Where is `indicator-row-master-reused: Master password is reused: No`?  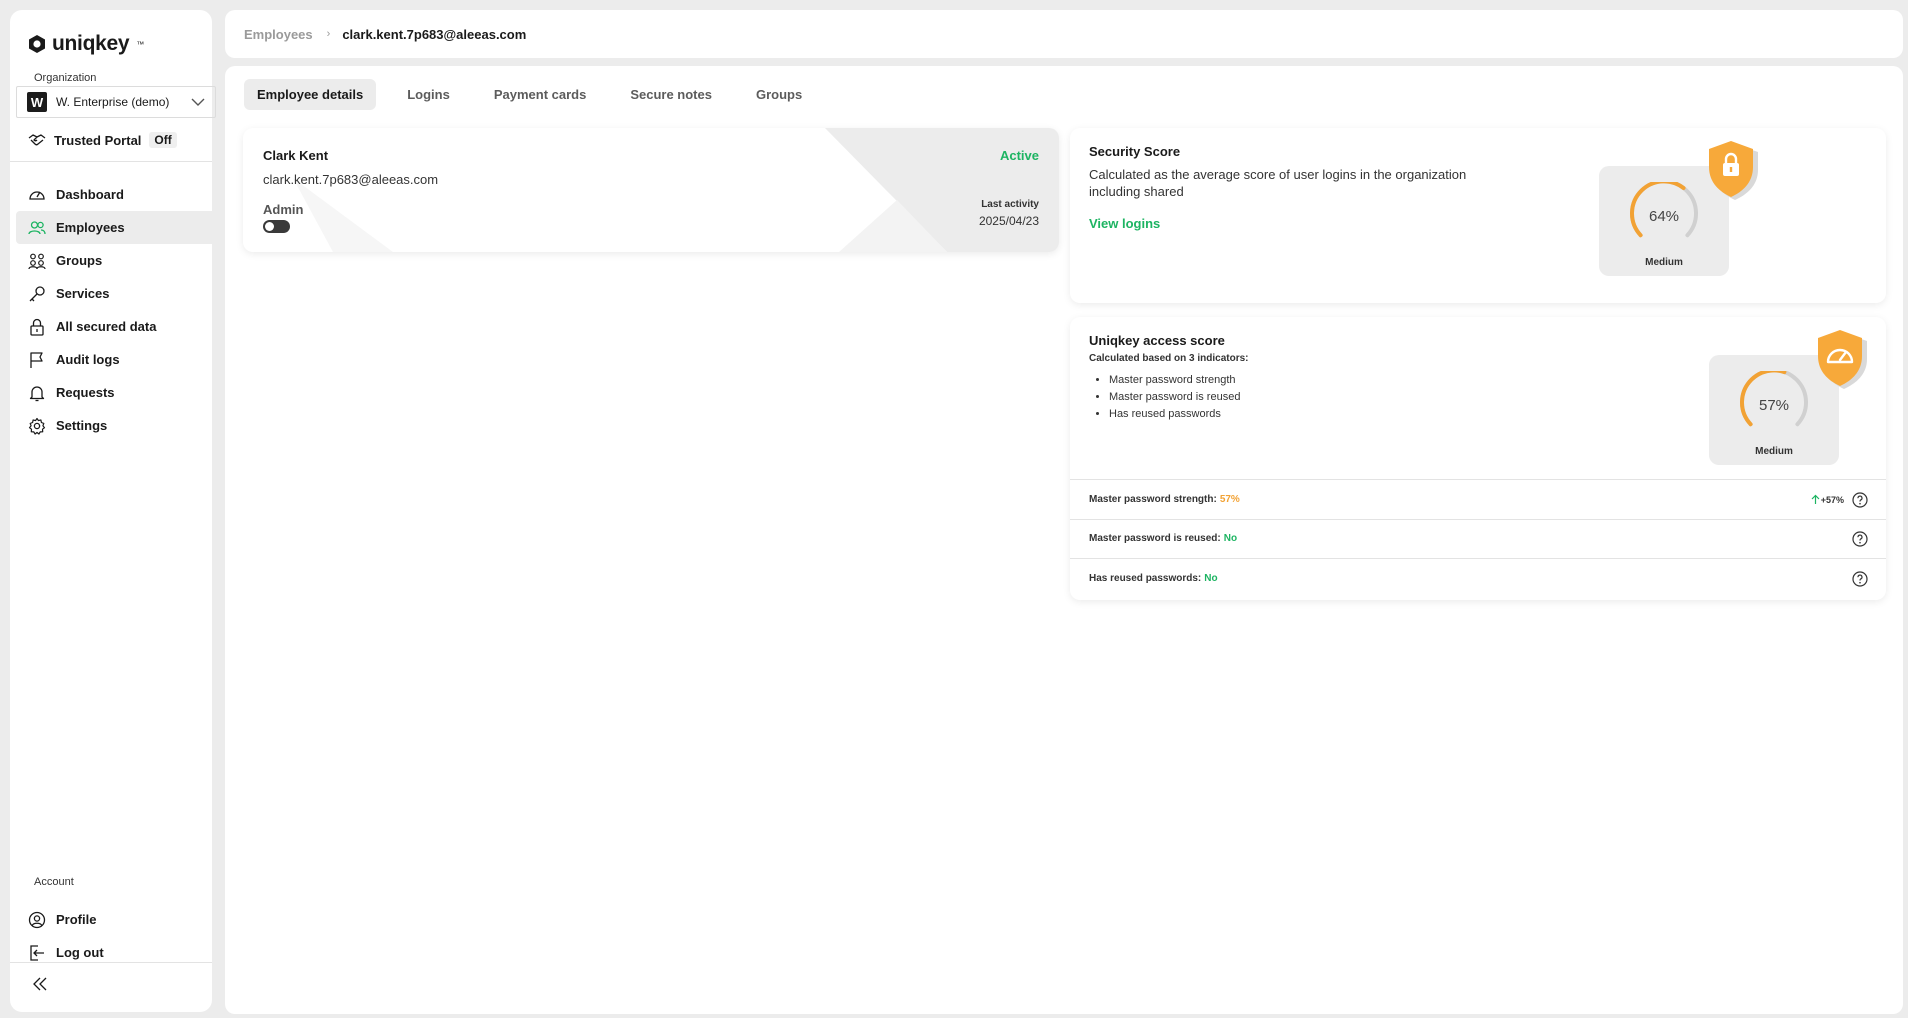
indicator-row-master-reused: Master password is reused: No is located at coordinates (1478, 538).